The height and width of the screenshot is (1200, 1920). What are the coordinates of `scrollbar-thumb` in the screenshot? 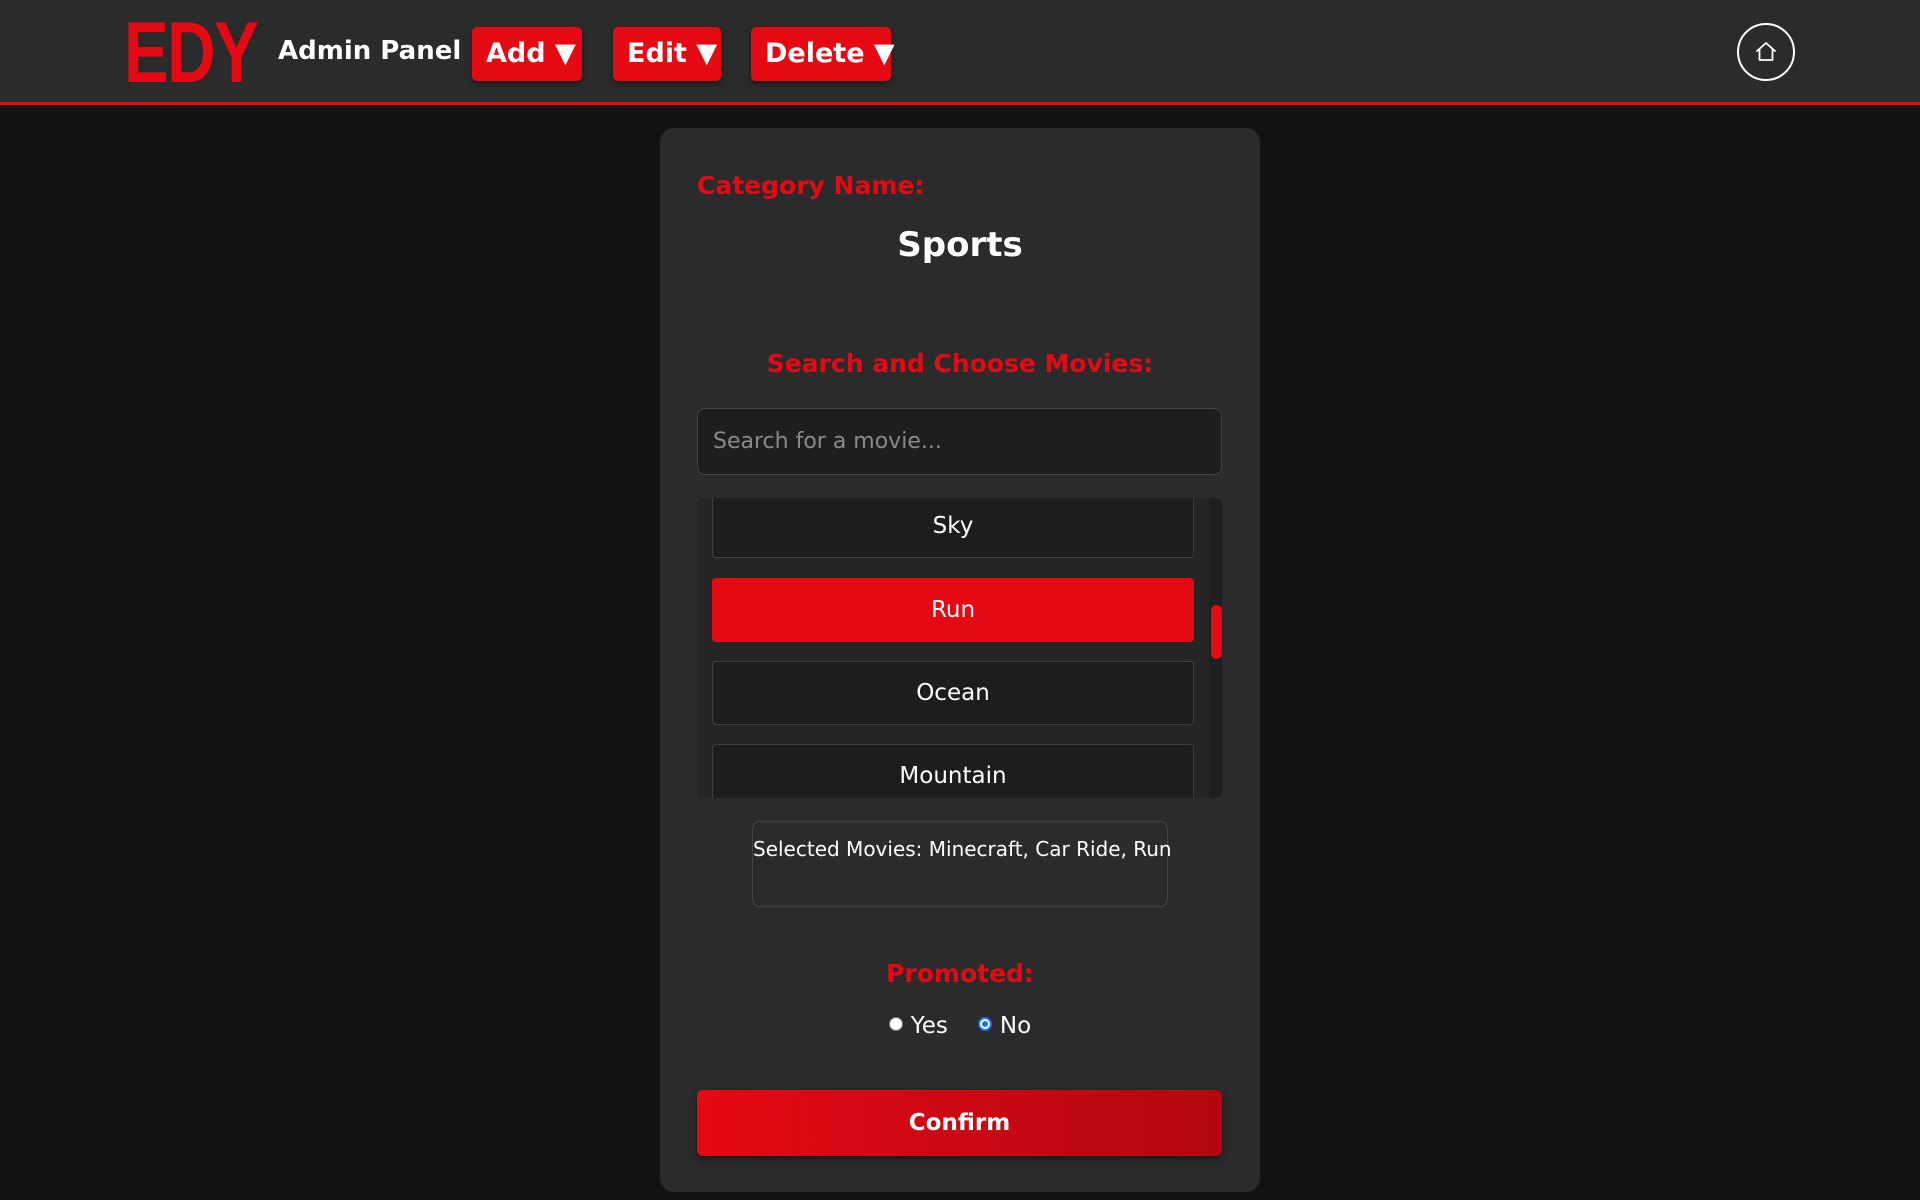 It's located at (1216, 632).